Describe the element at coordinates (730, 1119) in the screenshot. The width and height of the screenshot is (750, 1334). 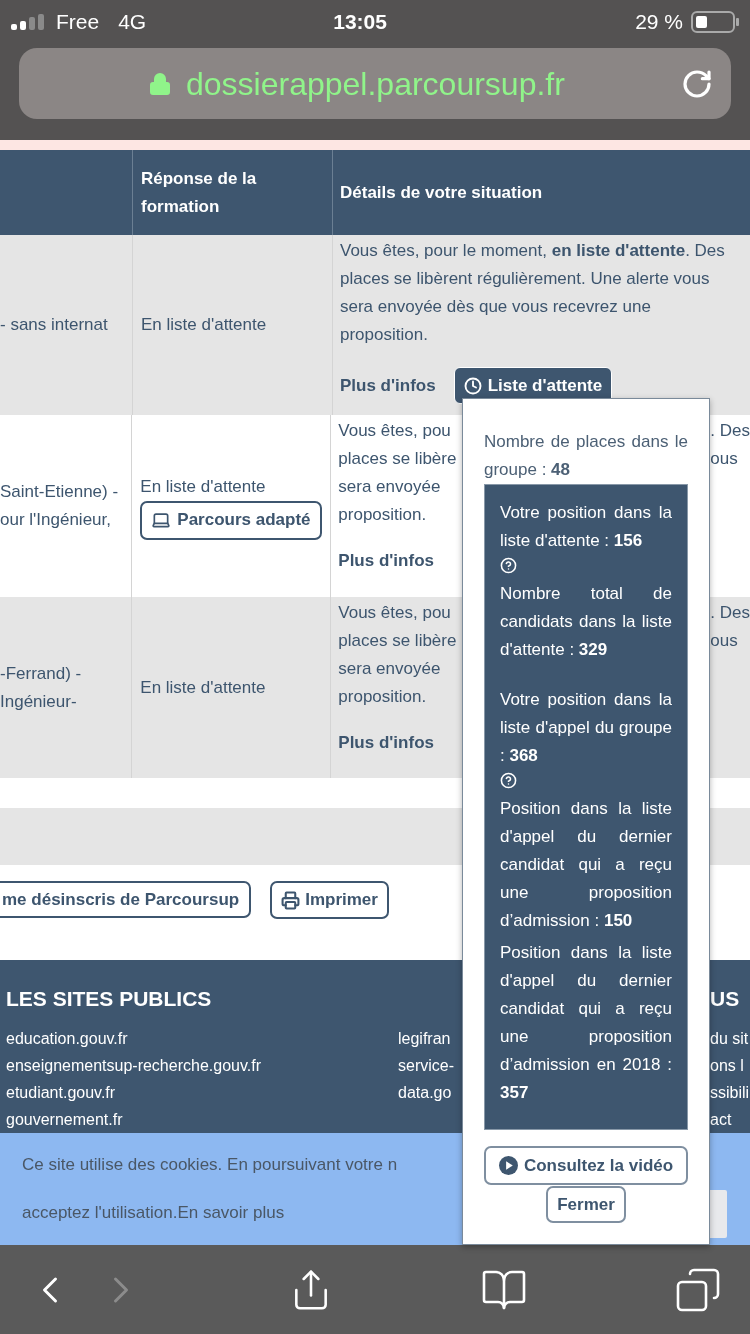
I see `footer-link: act` at that location.